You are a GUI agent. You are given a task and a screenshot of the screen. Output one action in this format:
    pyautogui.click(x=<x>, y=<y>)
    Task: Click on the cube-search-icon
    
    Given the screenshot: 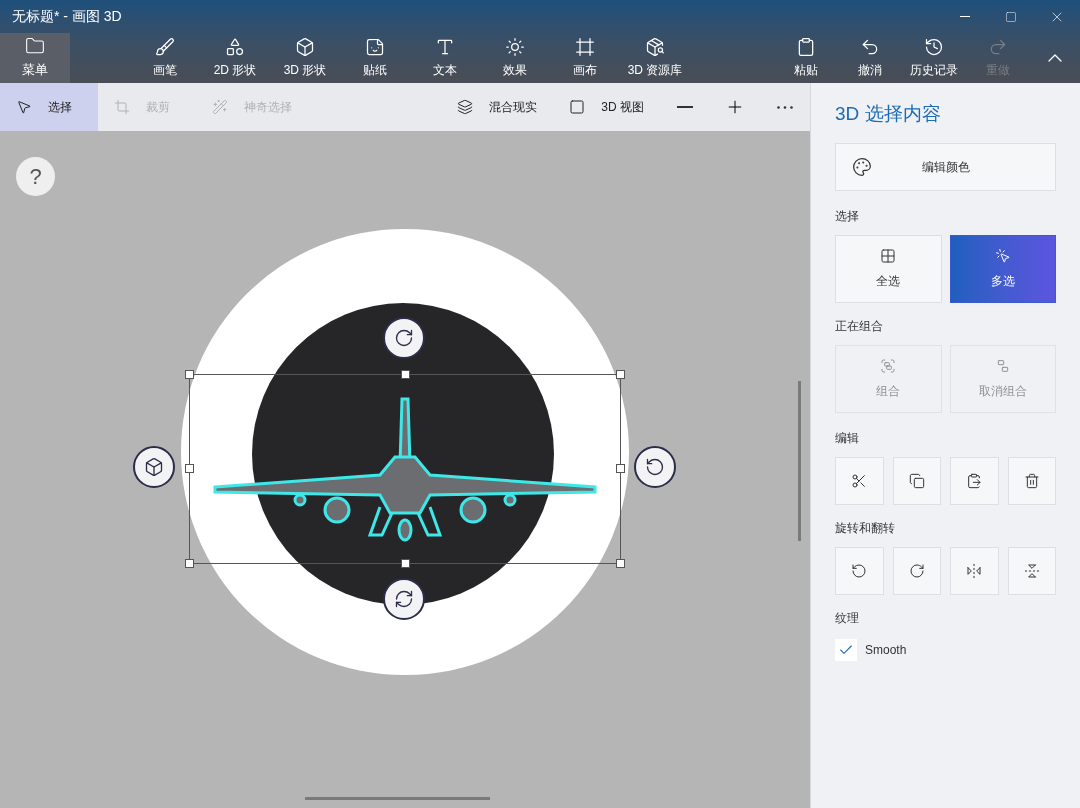 What is the action you would take?
    pyautogui.click(x=655, y=47)
    